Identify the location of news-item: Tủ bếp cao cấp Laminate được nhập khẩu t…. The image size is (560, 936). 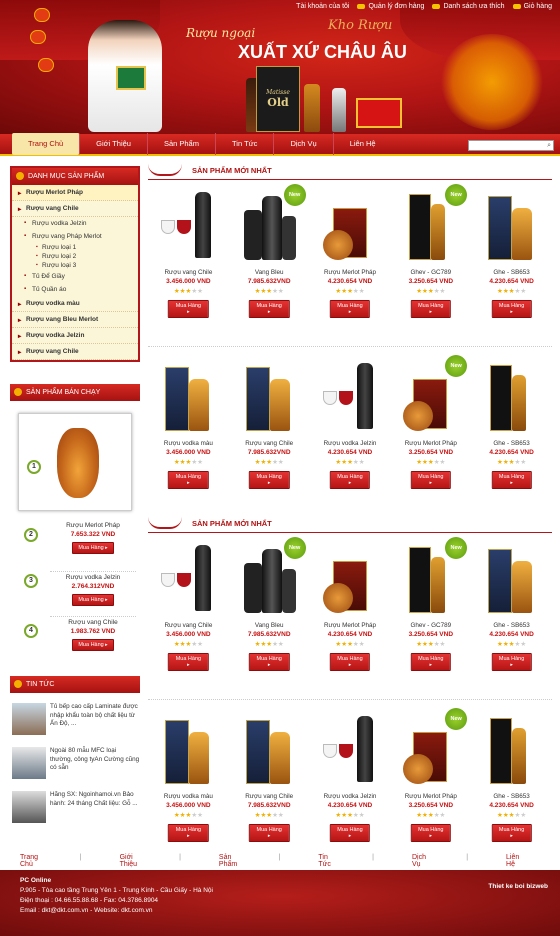
(76, 720).